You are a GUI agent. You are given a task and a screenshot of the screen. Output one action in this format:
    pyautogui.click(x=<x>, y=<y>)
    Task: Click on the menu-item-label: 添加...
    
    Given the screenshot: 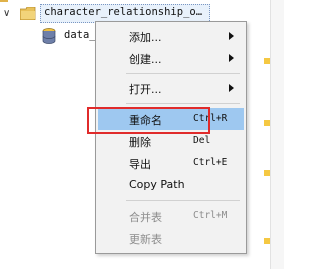 What is the action you would take?
    pyautogui.click(x=145, y=37)
    